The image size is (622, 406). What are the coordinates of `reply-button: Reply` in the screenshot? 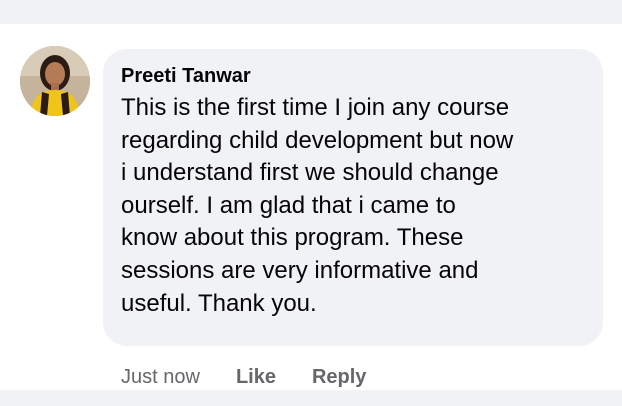 It's located at (339, 377).